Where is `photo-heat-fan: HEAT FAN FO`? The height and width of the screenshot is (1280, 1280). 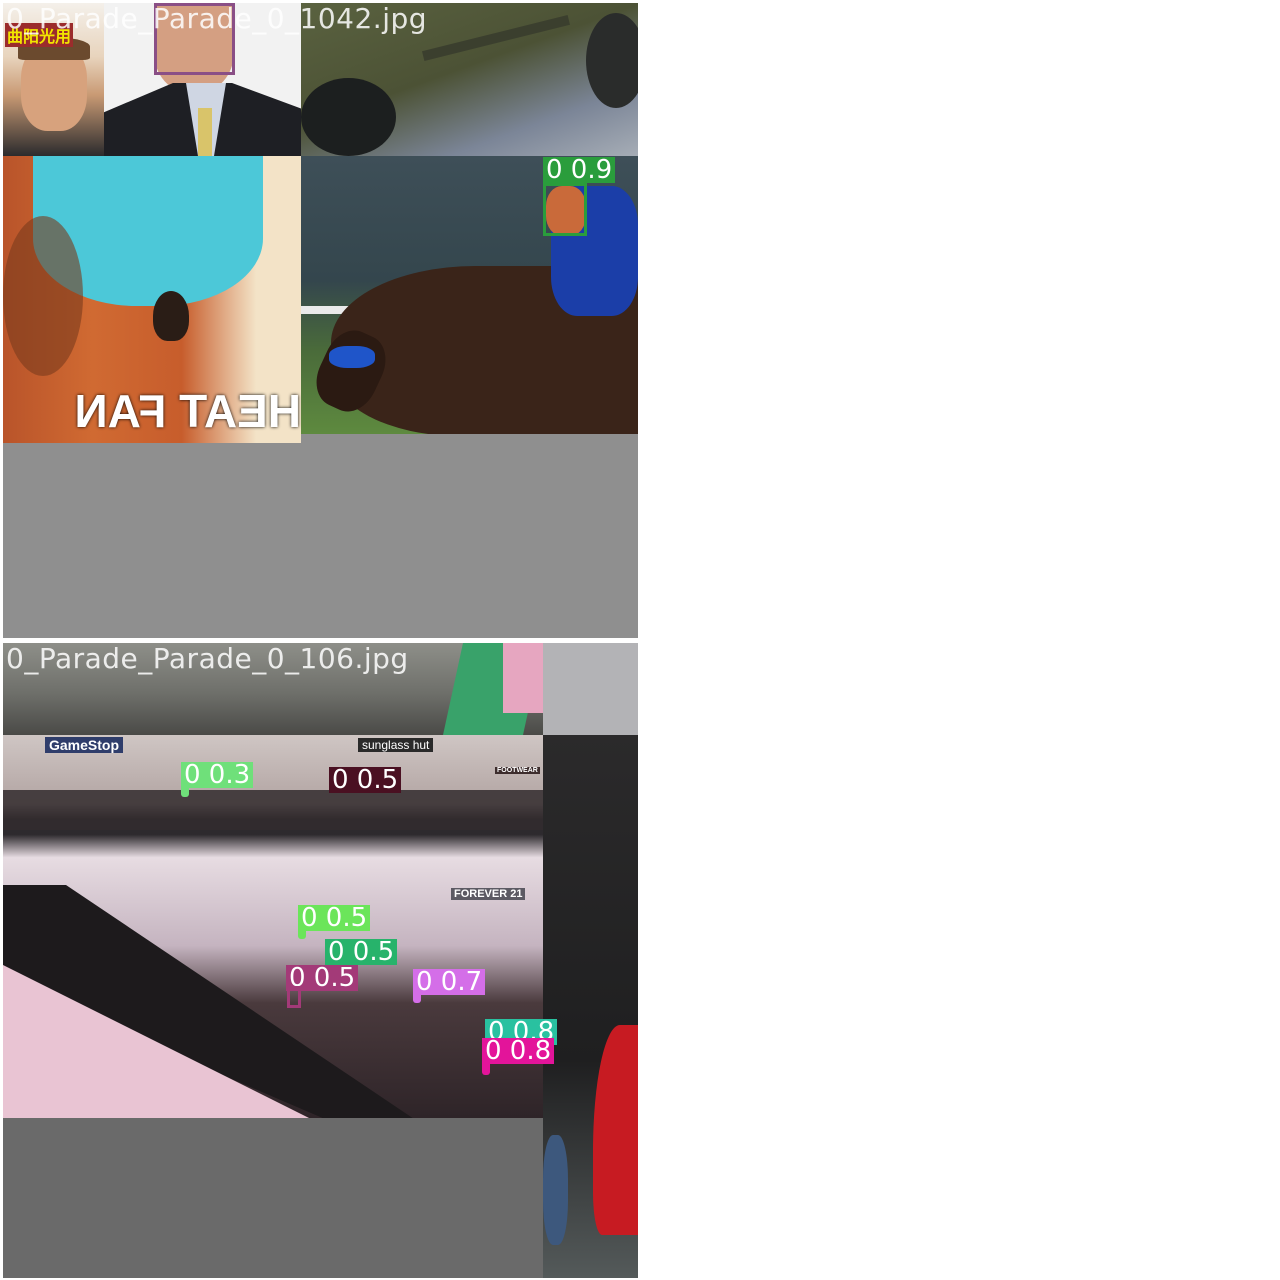
photo-heat-fan: HEAT FAN FO is located at coordinates (152, 299).